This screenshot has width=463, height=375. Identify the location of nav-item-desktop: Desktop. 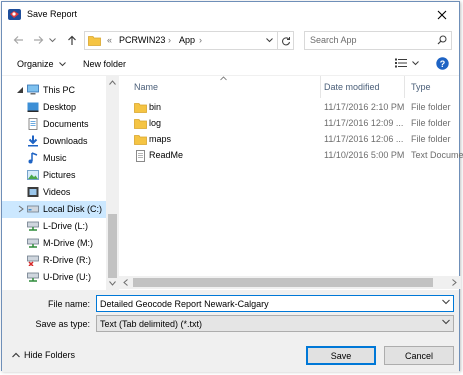
(54, 107).